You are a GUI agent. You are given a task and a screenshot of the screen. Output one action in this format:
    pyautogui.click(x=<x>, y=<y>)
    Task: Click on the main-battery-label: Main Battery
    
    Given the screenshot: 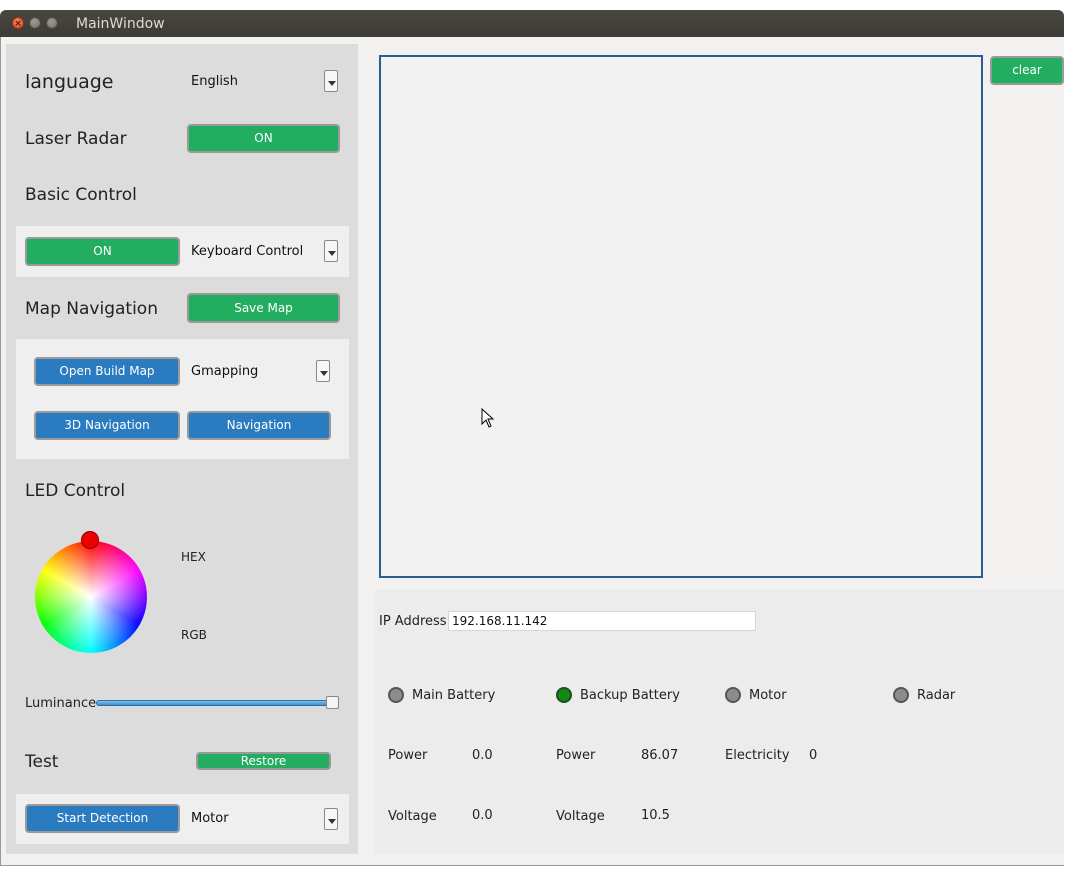 What is the action you would take?
    pyautogui.click(x=454, y=695)
    